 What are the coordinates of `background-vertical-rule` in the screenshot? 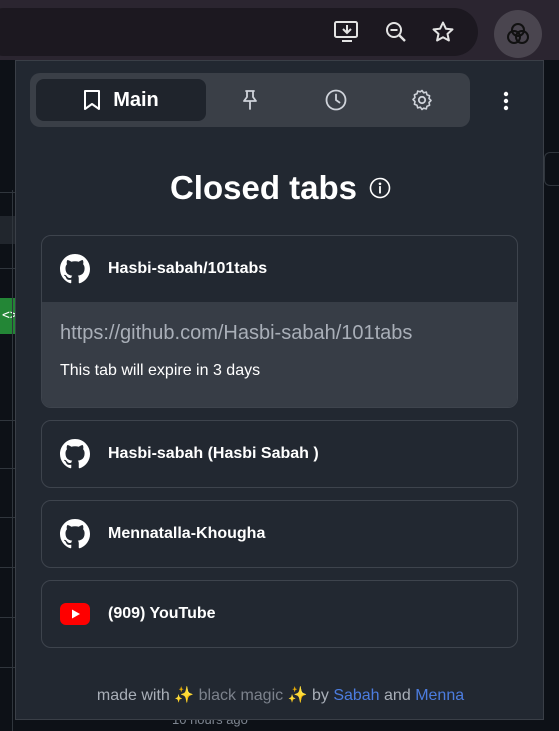 It's located at (12, 460).